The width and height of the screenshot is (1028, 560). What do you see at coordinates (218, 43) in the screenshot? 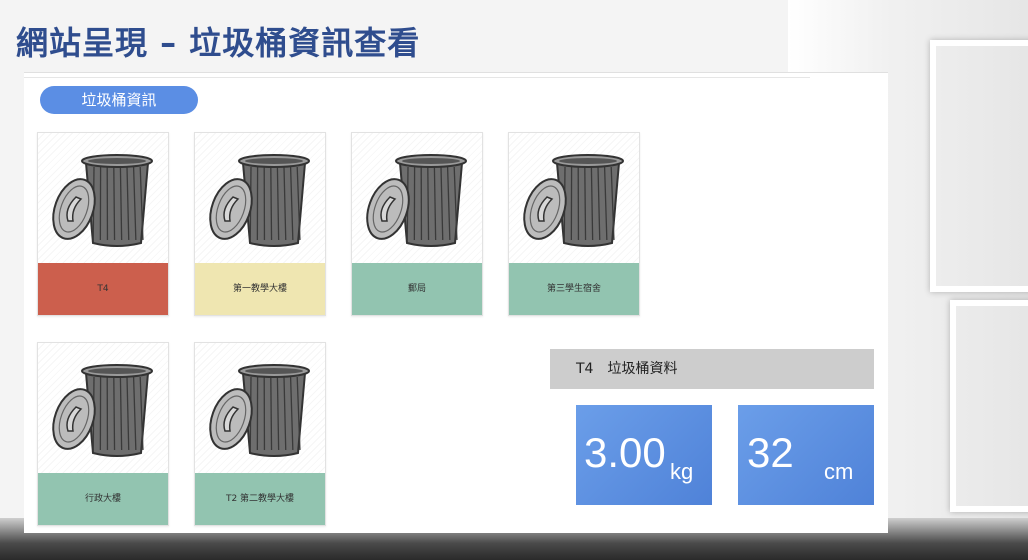
I see `slide-title: 網站呈現 – 垃圾桶資訊查看` at bounding box center [218, 43].